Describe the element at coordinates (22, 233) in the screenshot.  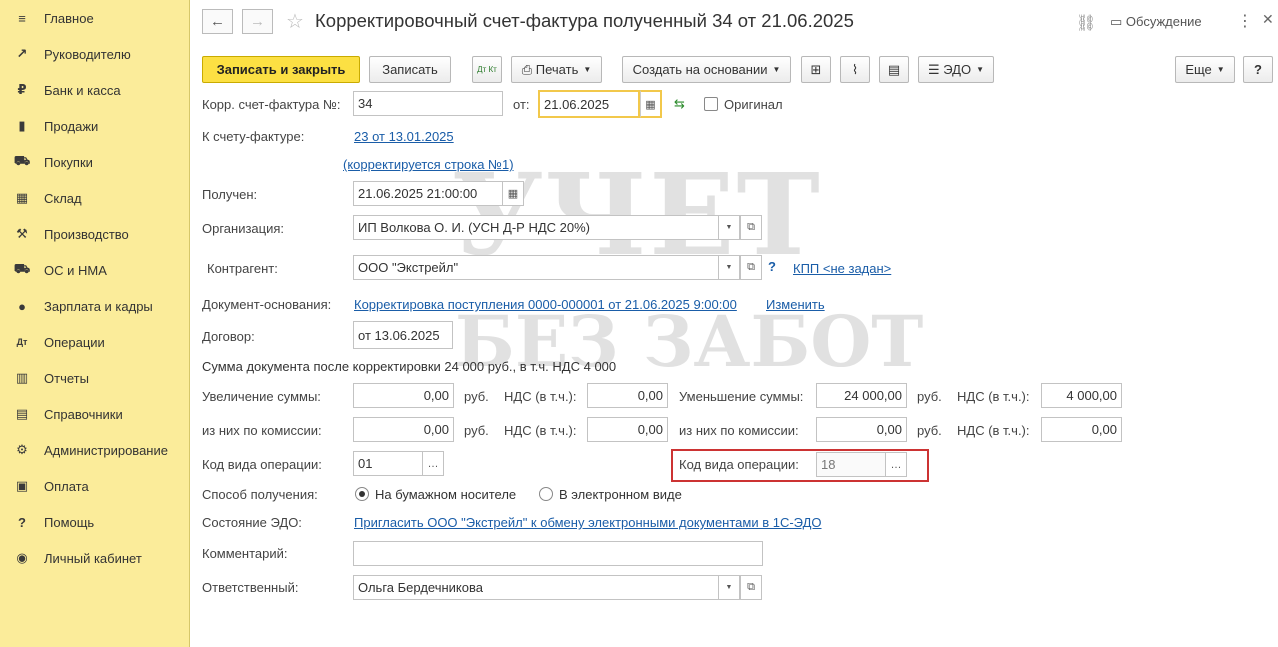
I see `factory-icon: ⚒` at that location.